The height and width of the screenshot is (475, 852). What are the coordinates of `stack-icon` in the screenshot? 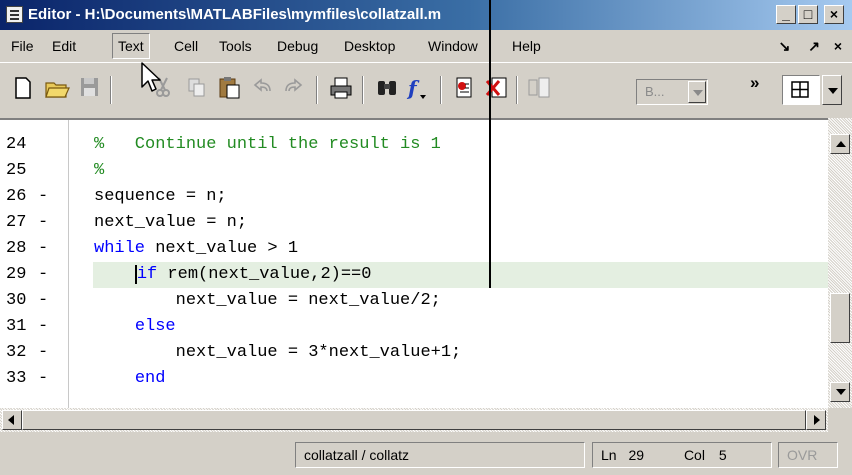 It's located at (539, 89).